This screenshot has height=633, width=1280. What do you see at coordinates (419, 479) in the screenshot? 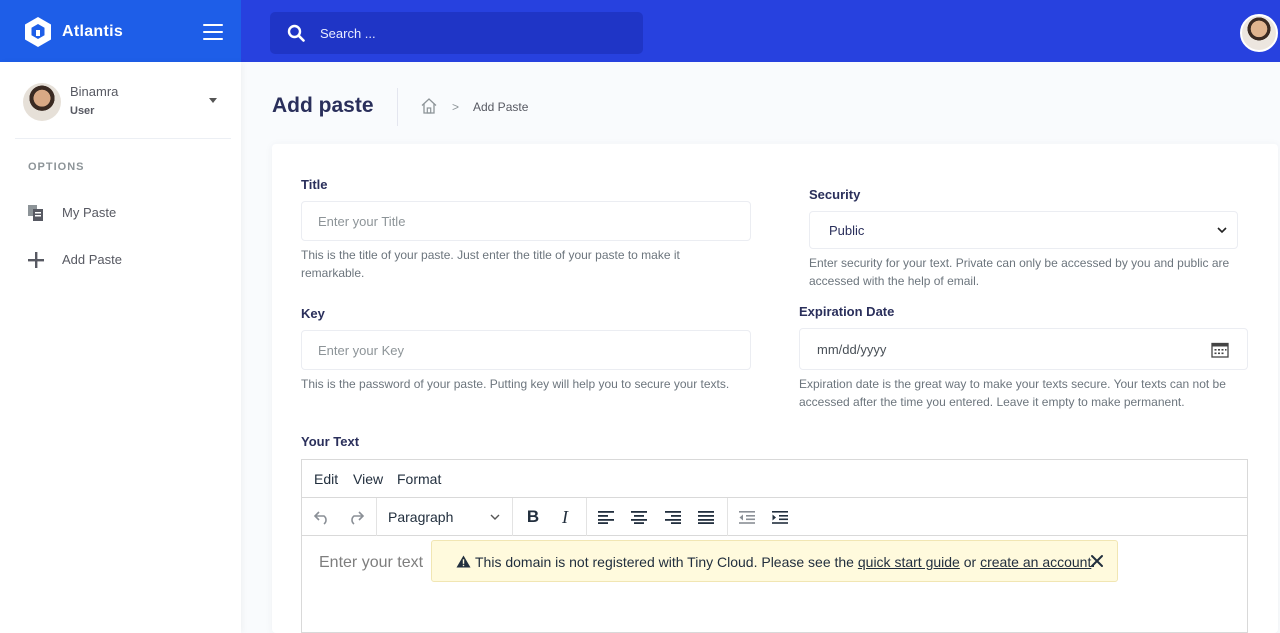
I see `menu-format: Format` at bounding box center [419, 479].